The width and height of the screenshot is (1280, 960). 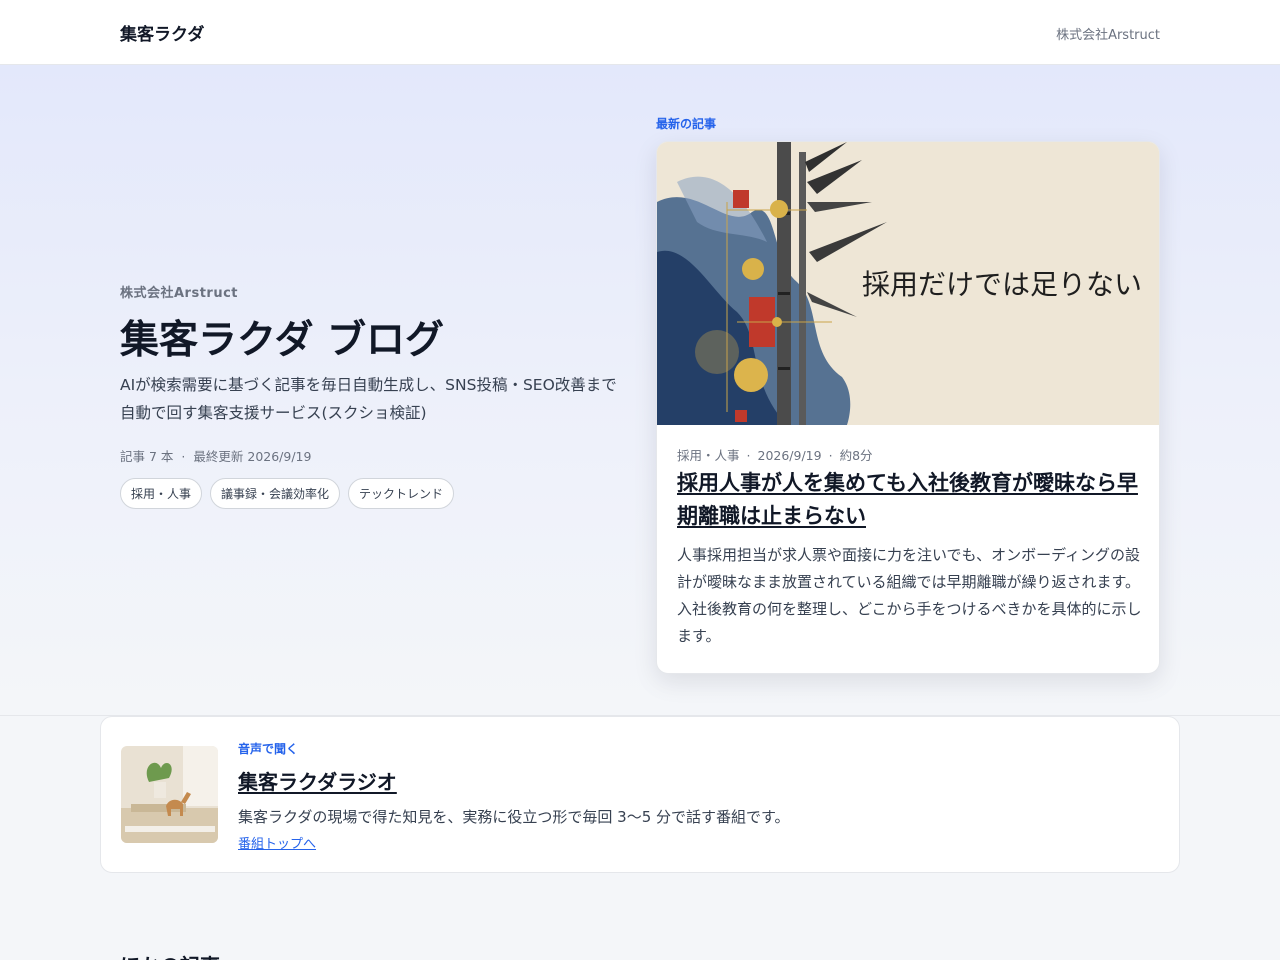 What do you see at coordinates (277, 842) in the screenshot?
I see `radio-top-link: 番組トップへ` at bounding box center [277, 842].